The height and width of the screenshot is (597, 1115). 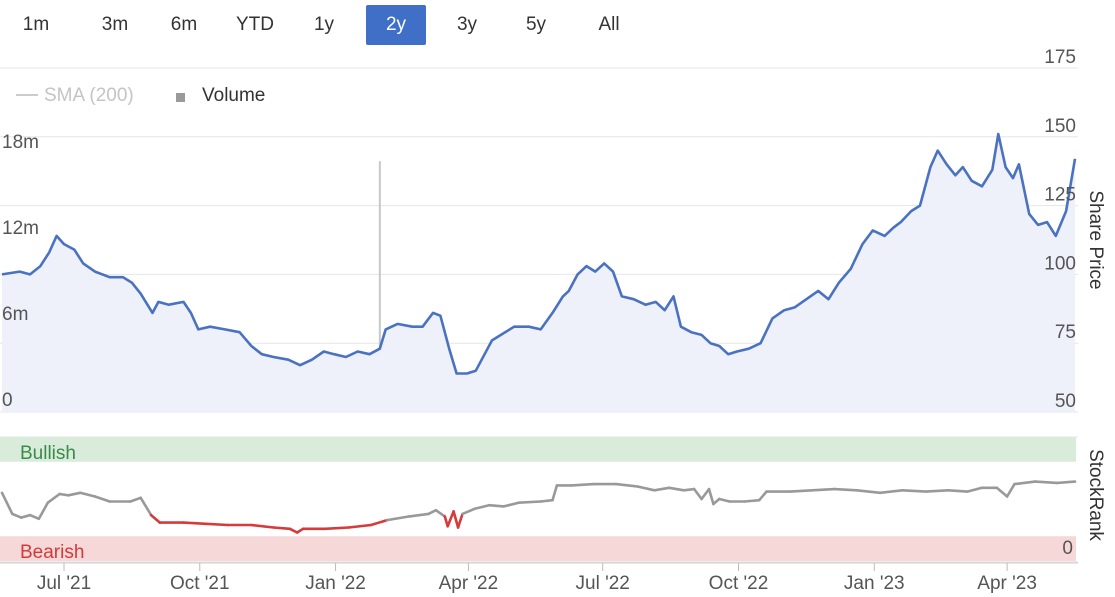 What do you see at coordinates (140, 95) in the screenshot?
I see `chart-legend: SMA (200) Volume` at bounding box center [140, 95].